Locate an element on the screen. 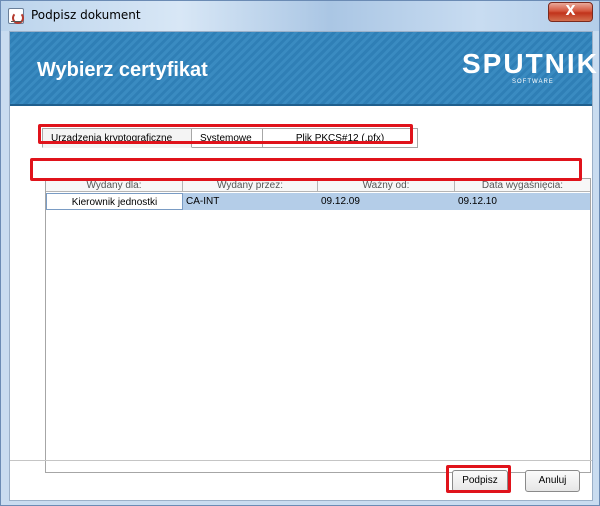 This screenshot has height=506, width=600. close-button: X is located at coordinates (570, 12).